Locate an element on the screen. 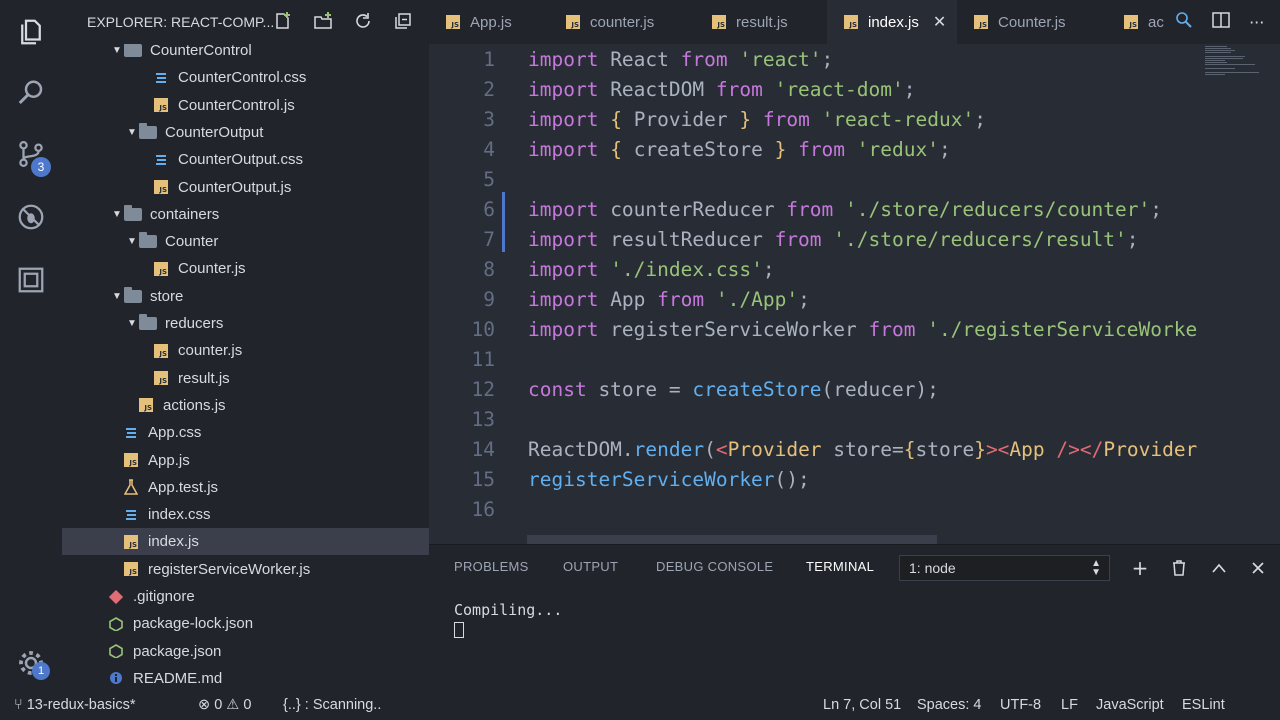 This screenshot has width=1280, height=720. tree-item: JS registerServiceWorker.js is located at coordinates (245, 569).